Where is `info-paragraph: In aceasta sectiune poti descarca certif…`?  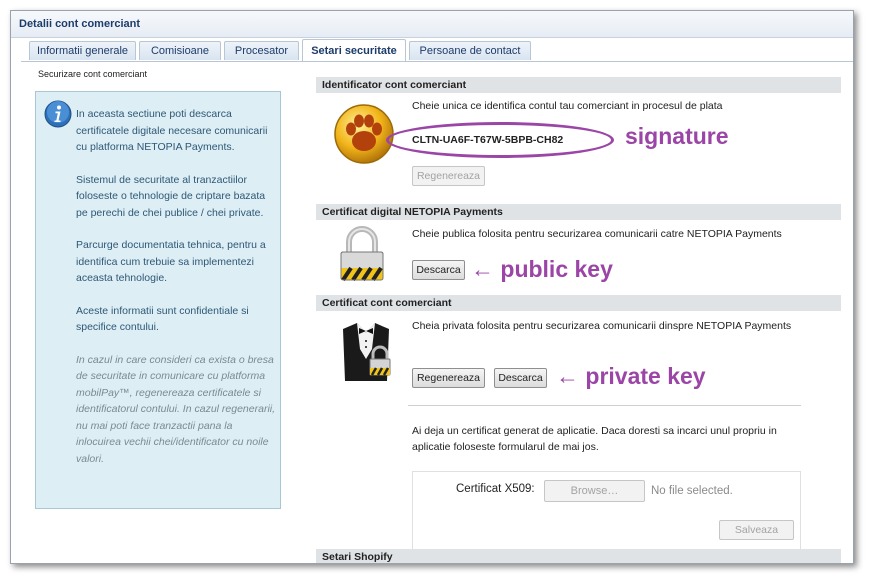
info-paragraph: In aceasta sectiune poti descarca certif… is located at coordinates (172, 130).